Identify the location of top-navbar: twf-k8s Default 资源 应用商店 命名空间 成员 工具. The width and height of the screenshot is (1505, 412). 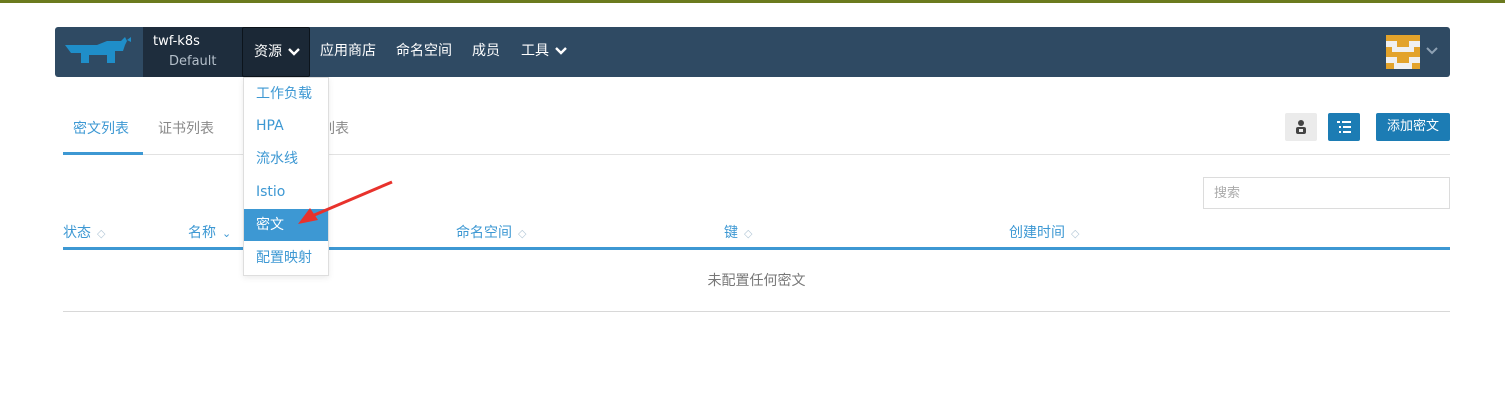
(752, 52).